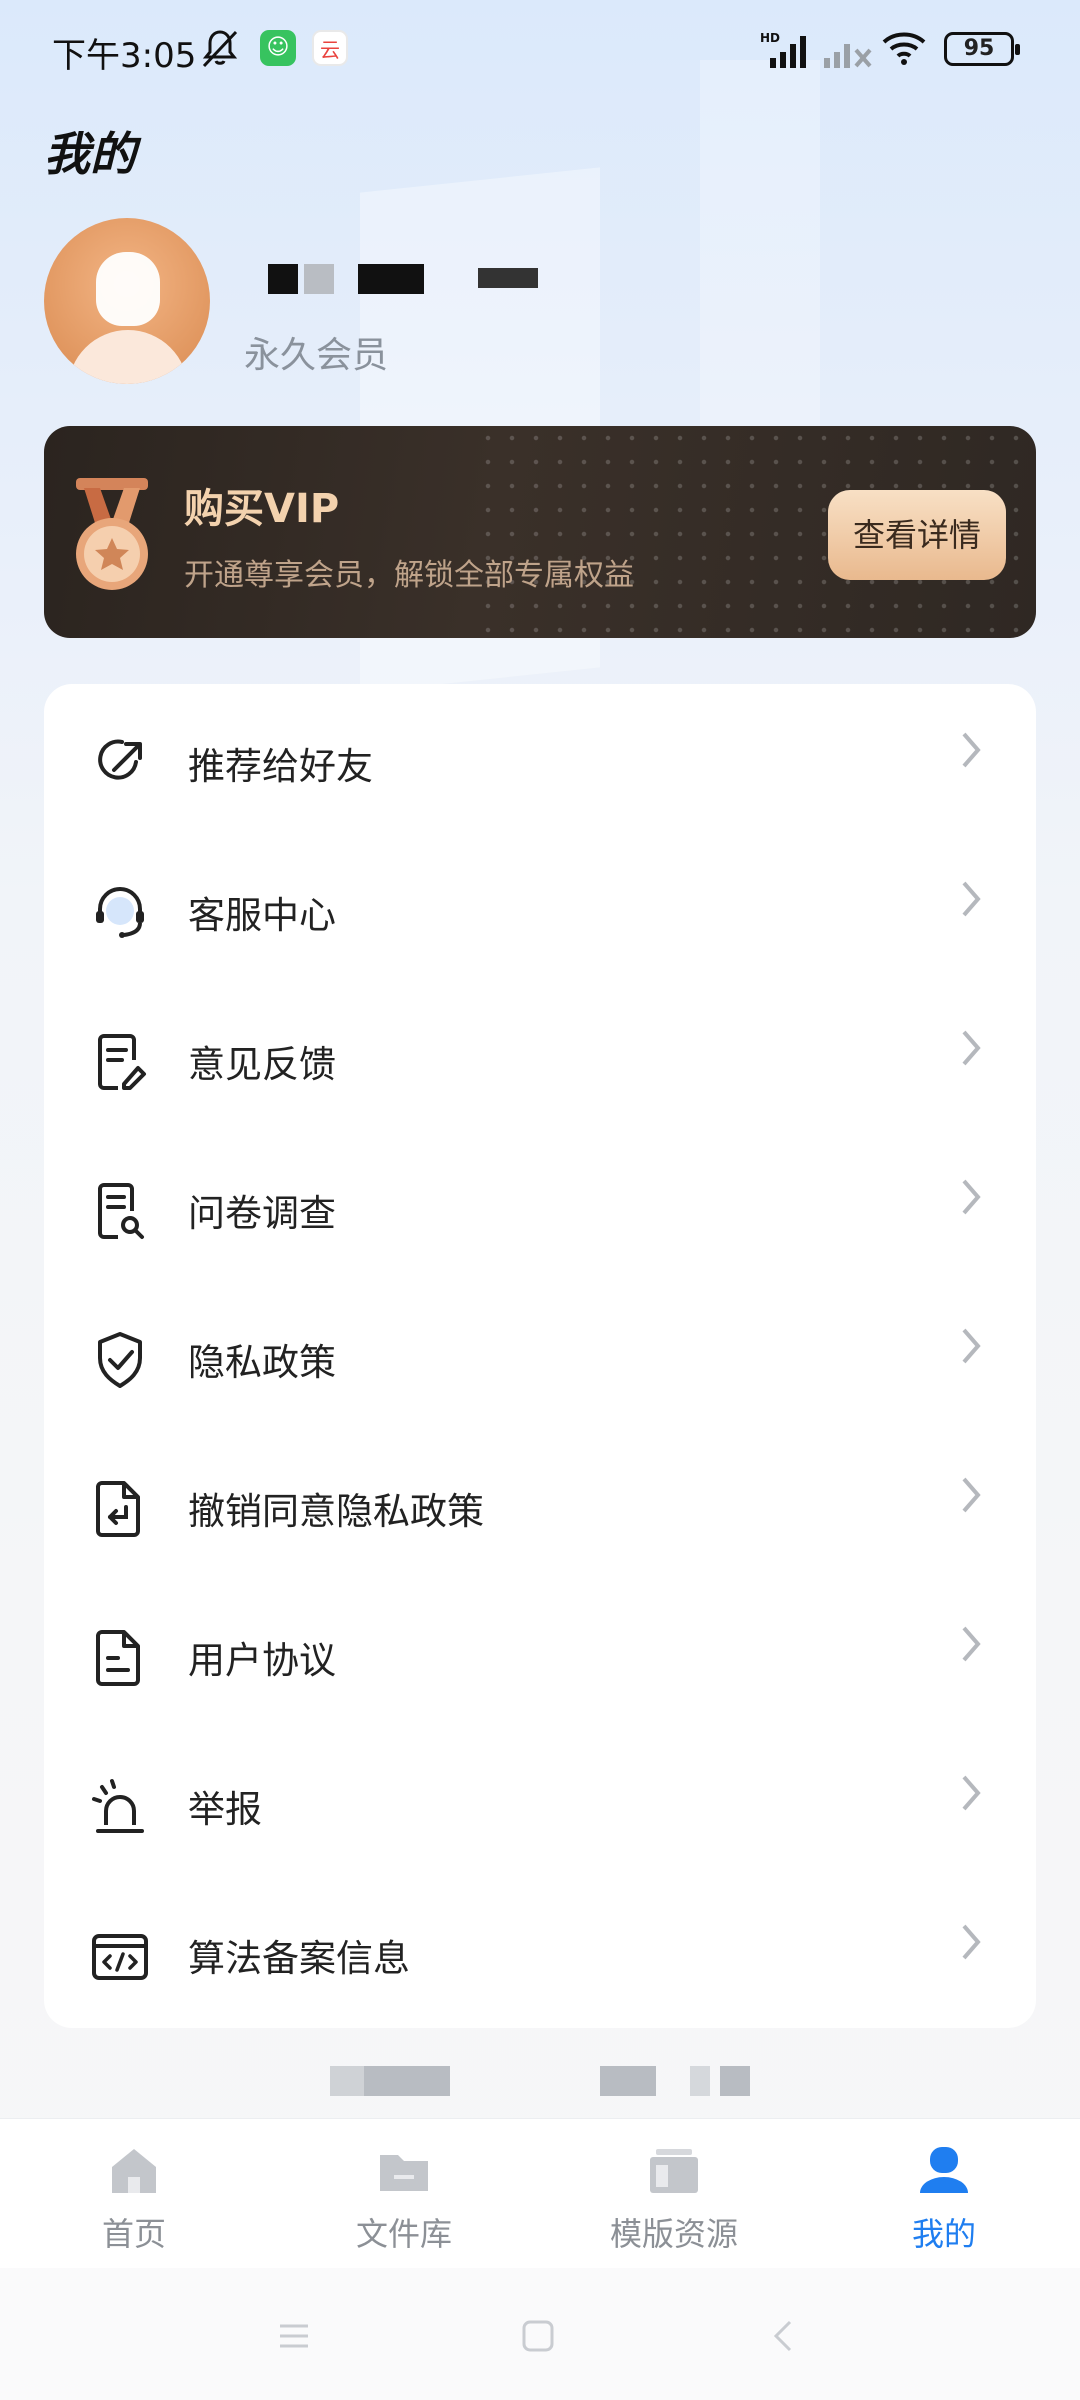  I want to click on cloud-app-notification-icon: 云, so click(330, 48).